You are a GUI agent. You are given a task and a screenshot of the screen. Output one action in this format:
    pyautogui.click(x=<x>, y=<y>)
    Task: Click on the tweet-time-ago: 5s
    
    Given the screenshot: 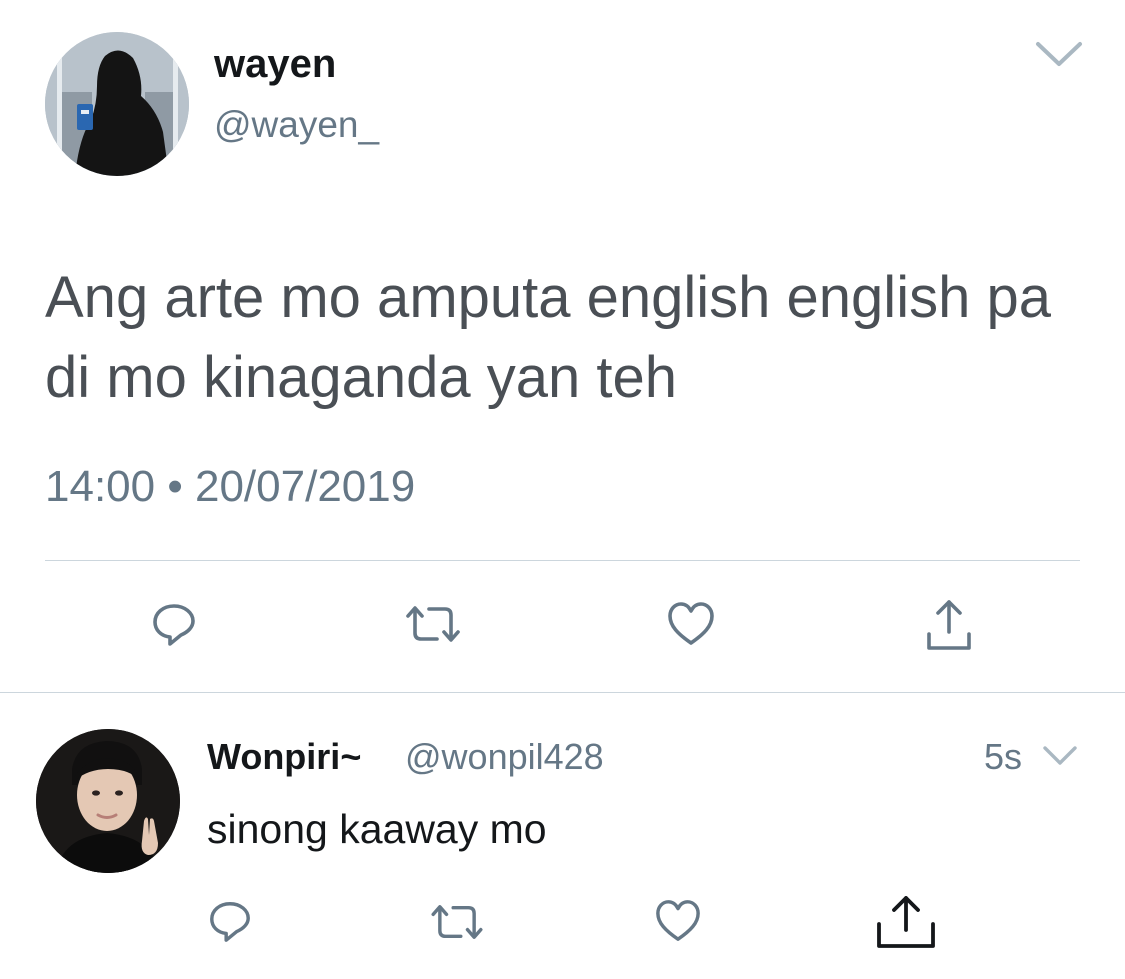 What is the action you would take?
    pyautogui.click(x=1003, y=757)
    